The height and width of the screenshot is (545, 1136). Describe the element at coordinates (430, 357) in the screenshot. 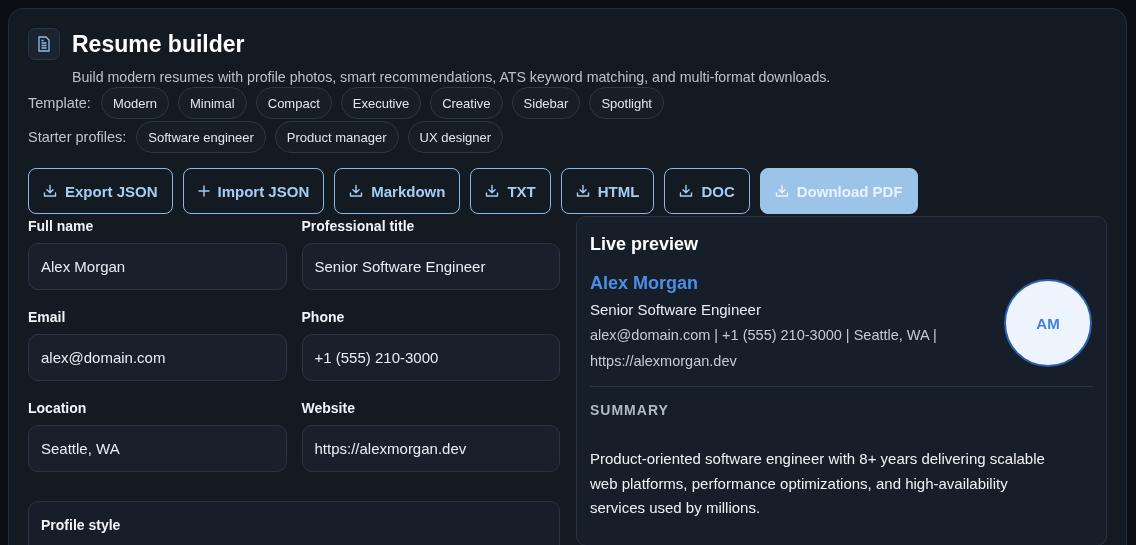

I see `input-field: +1 (555) 210-3000` at that location.